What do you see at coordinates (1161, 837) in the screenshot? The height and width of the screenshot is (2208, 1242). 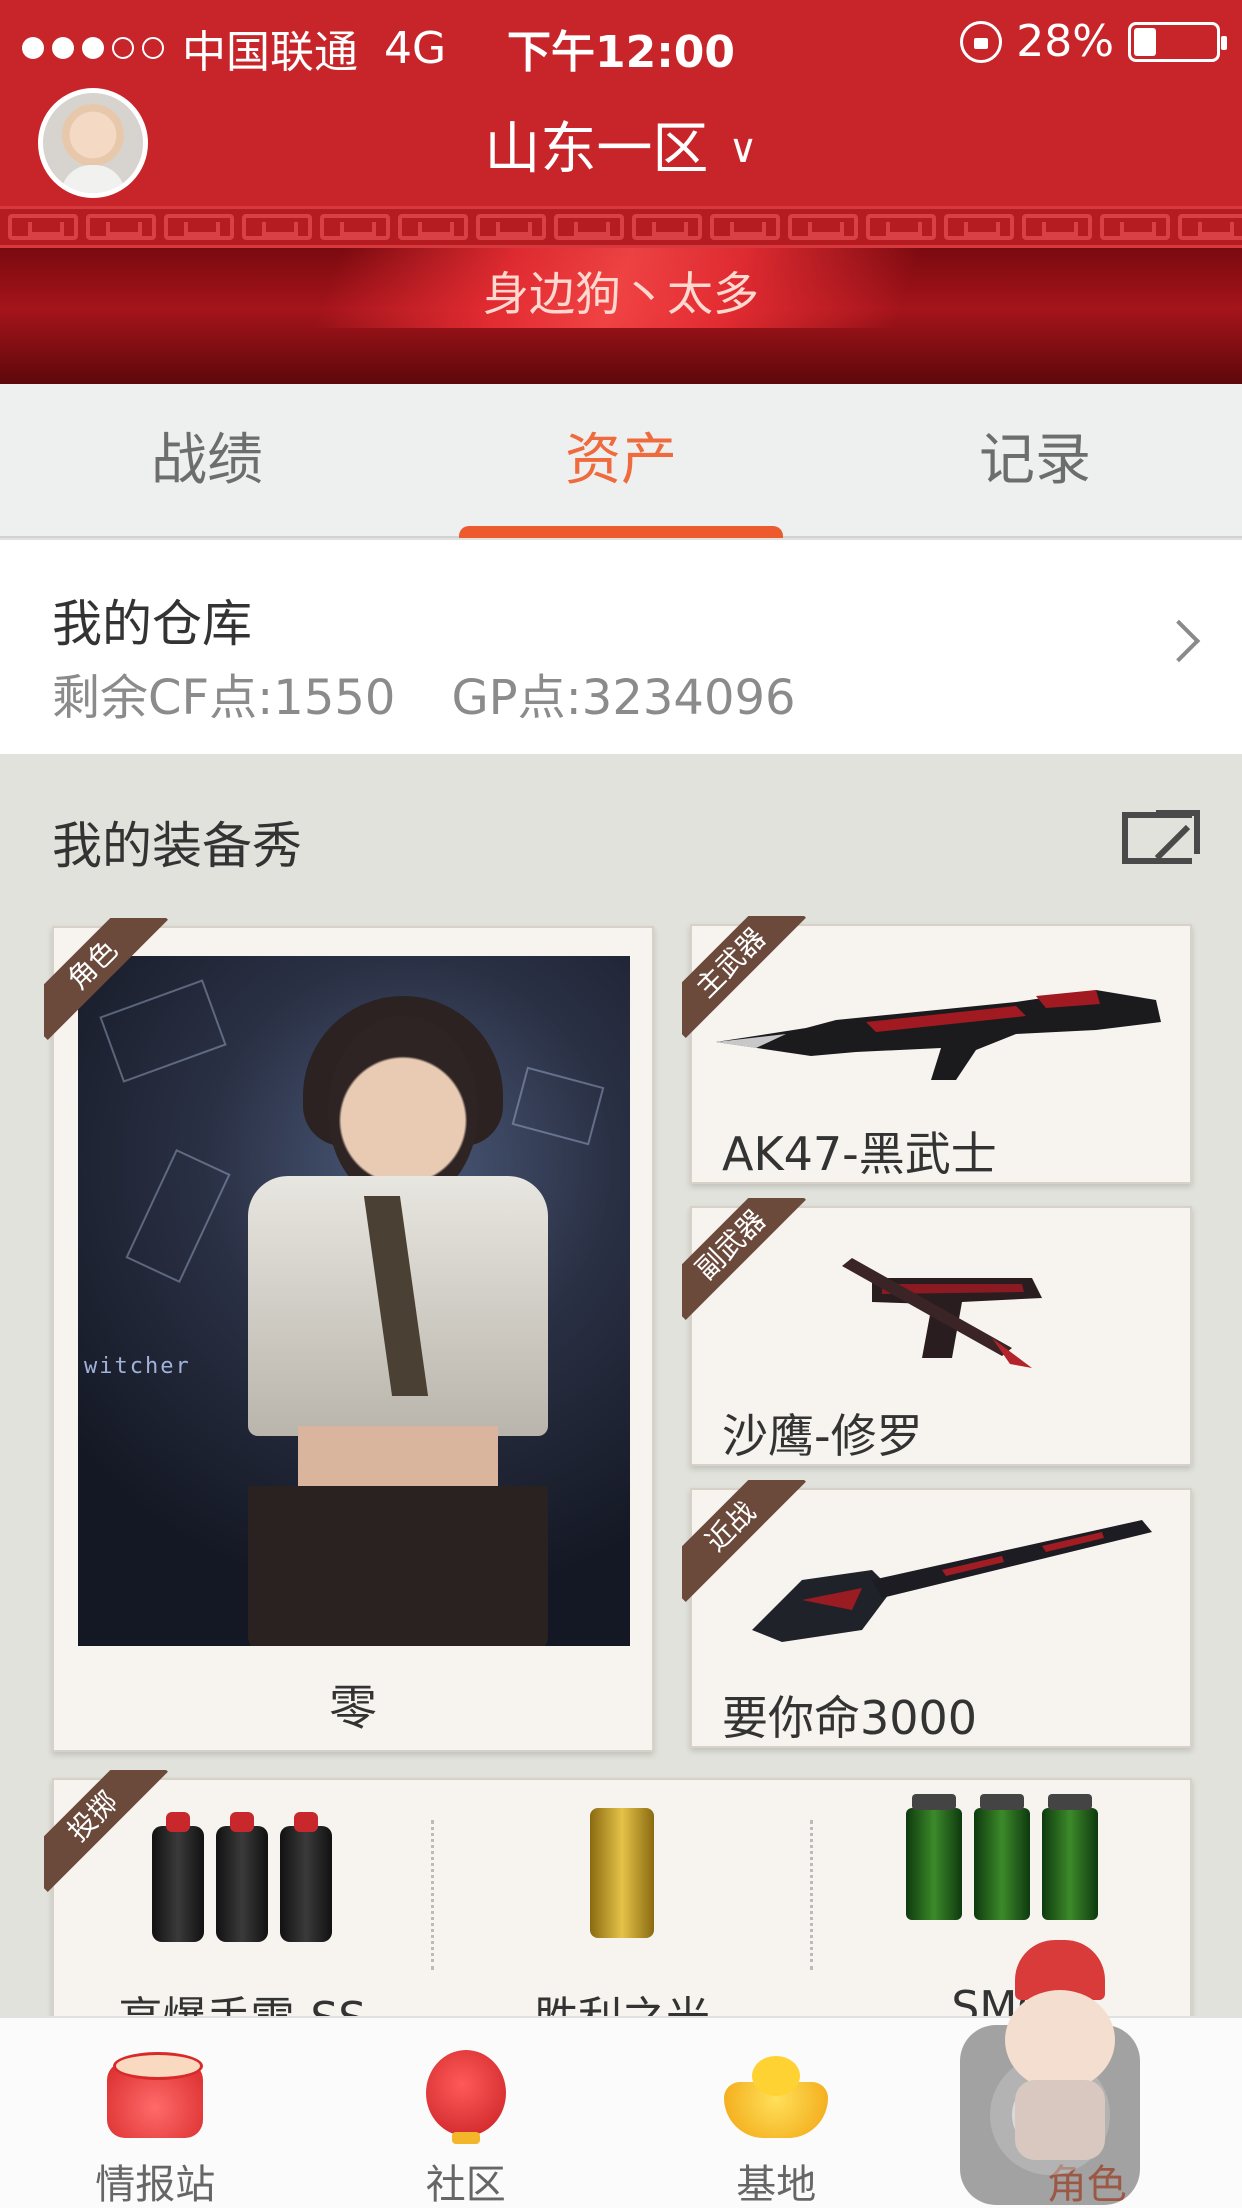 I see `share-icon` at bounding box center [1161, 837].